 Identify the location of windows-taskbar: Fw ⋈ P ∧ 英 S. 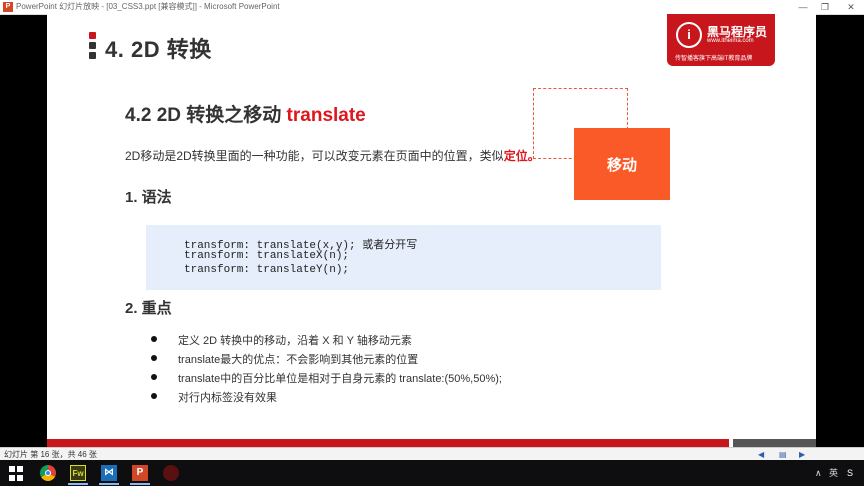
(432, 473).